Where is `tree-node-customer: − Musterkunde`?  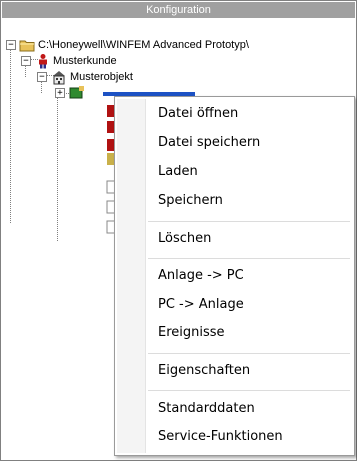 tree-node-customer: − Musterkunde is located at coordinates (101, 61).